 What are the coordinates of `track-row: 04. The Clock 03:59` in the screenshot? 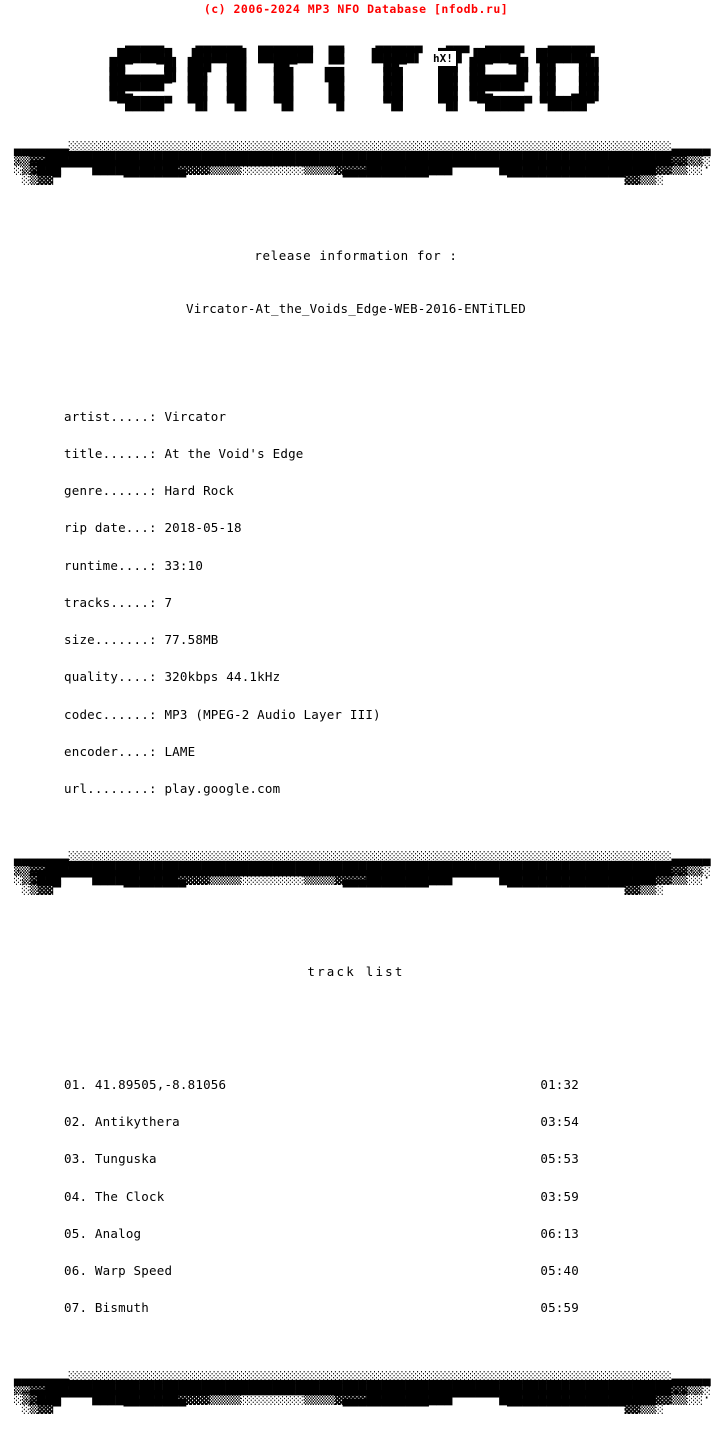 It's located at (321, 1196).